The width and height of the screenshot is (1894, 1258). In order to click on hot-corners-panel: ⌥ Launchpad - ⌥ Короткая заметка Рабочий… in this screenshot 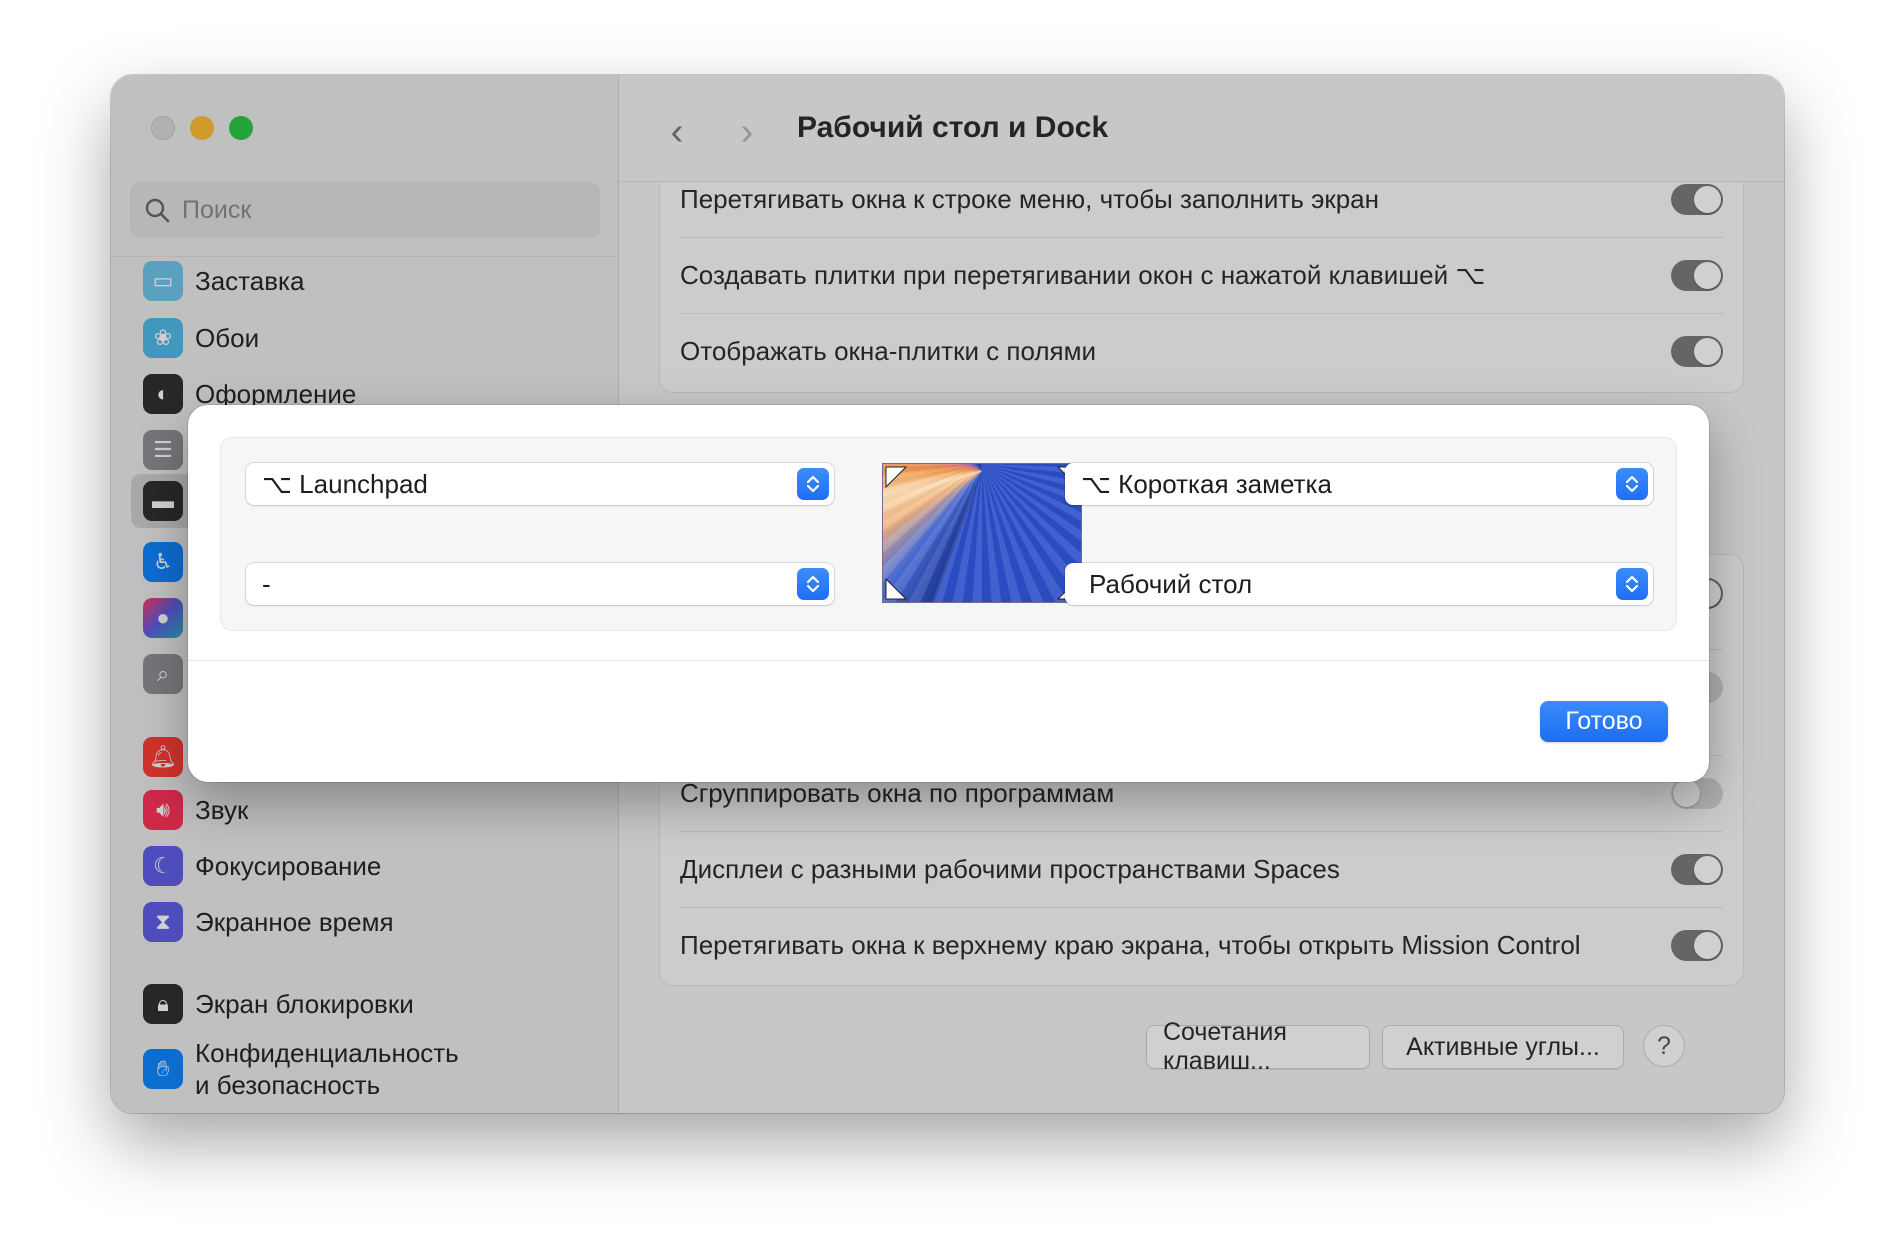, I will do `click(948, 534)`.